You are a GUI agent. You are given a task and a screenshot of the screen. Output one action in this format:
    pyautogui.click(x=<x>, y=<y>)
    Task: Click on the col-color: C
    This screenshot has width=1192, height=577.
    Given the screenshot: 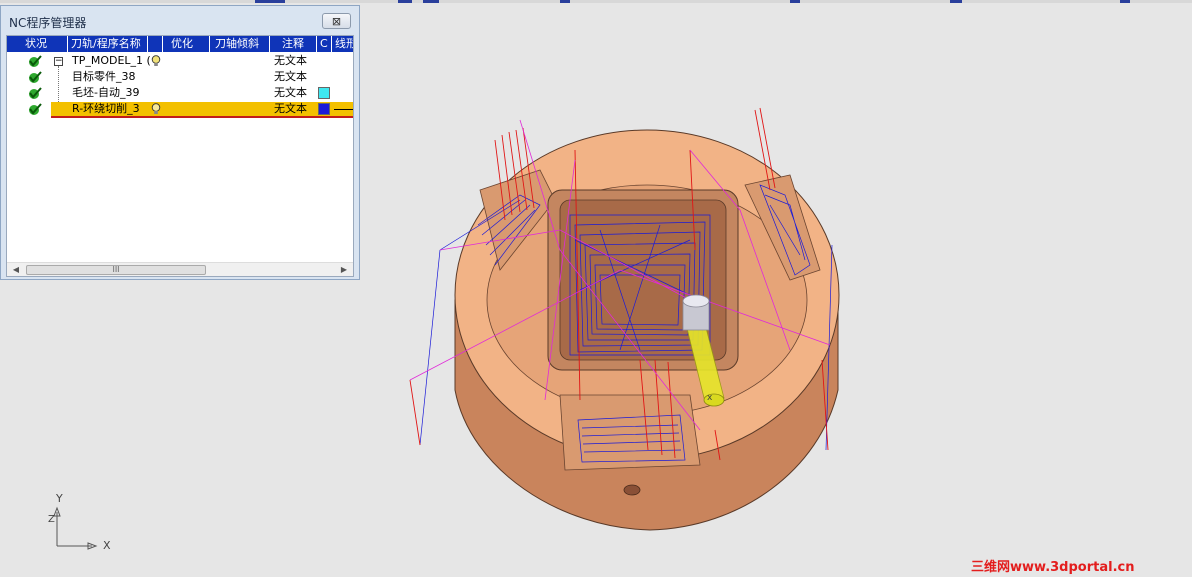 What is the action you would take?
    pyautogui.click(x=324, y=44)
    